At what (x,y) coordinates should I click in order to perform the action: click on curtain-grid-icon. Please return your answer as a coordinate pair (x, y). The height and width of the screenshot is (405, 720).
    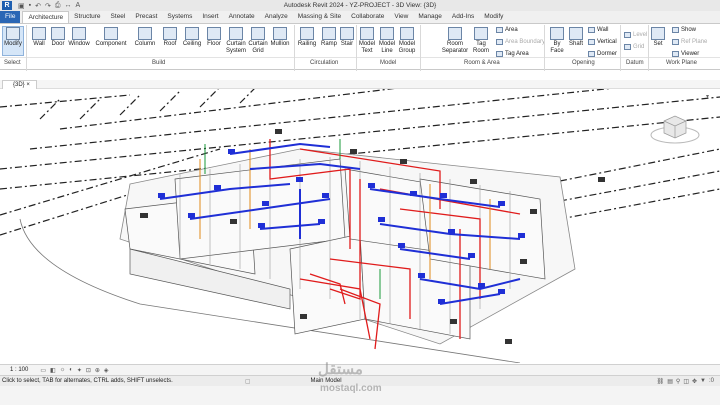
    Looking at the image, I should click on (258, 33).